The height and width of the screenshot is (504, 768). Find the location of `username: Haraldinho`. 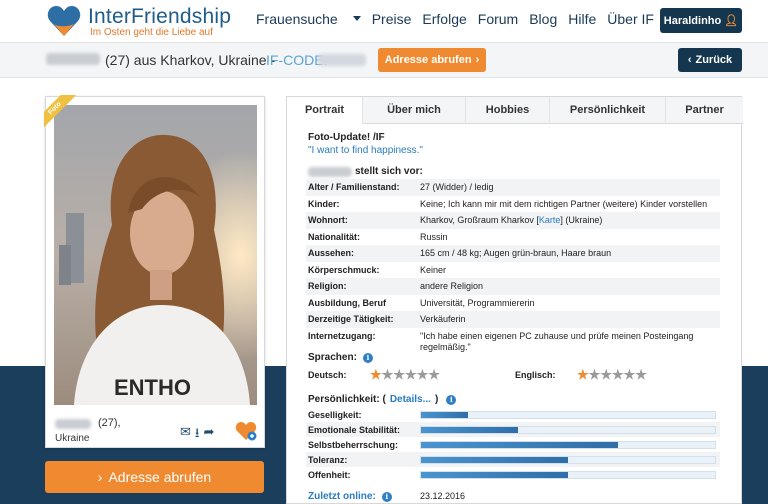

username: Haraldinho is located at coordinates (692, 20).